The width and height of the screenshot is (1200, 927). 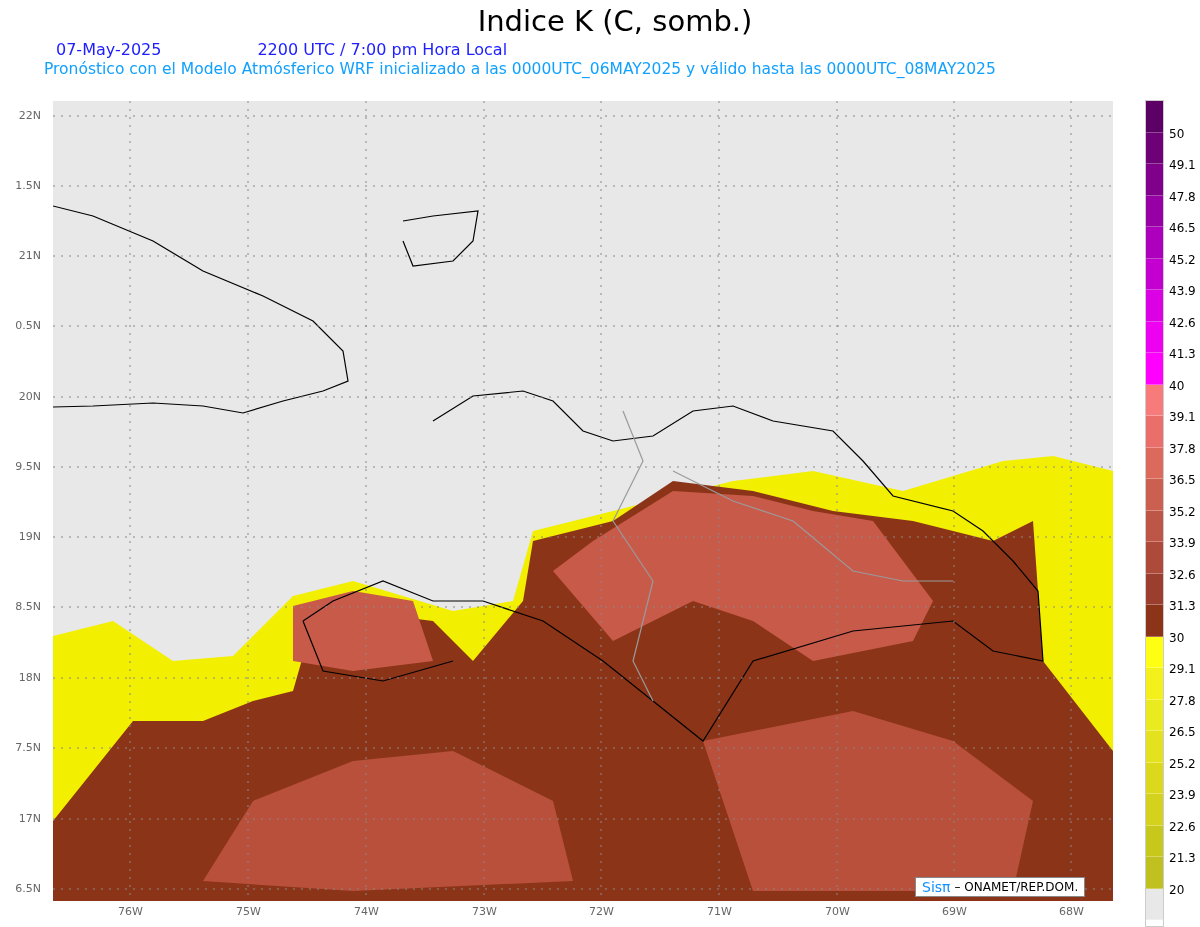 What do you see at coordinates (1182, 795) in the screenshot?
I see `legend-label: 23.9` at bounding box center [1182, 795].